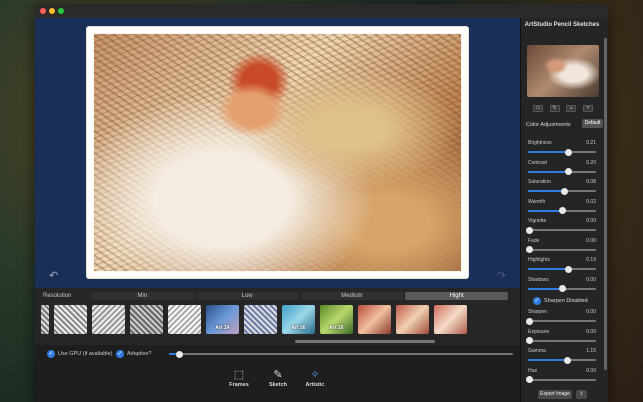 The width and height of the screenshot is (643, 402). Describe the element at coordinates (365, 341) in the screenshot. I see `horizontal-scrollbar` at that location.